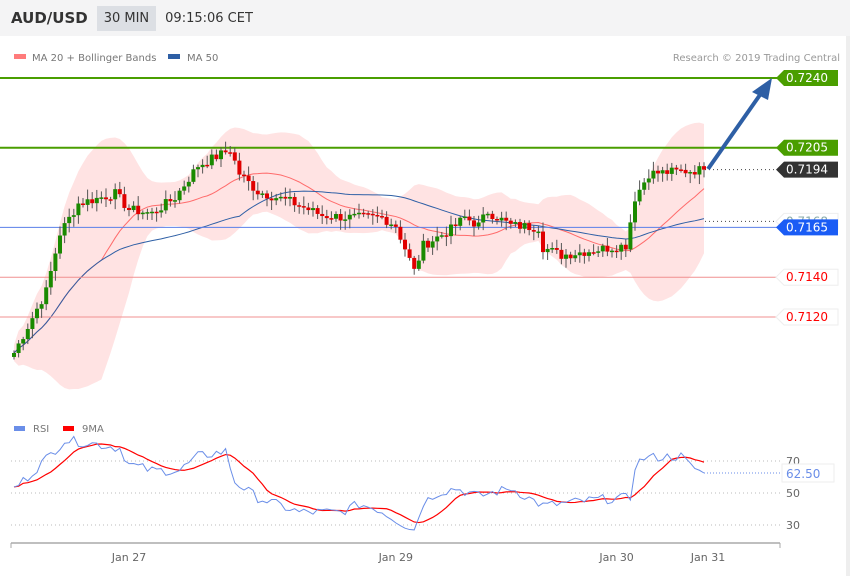 Image resolution: width=850 pixels, height=576 pixels. What do you see at coordinates (762, 89) in the screenshot?
I see `forecast-arrowhead-icon` at bounding box center [762, 89].